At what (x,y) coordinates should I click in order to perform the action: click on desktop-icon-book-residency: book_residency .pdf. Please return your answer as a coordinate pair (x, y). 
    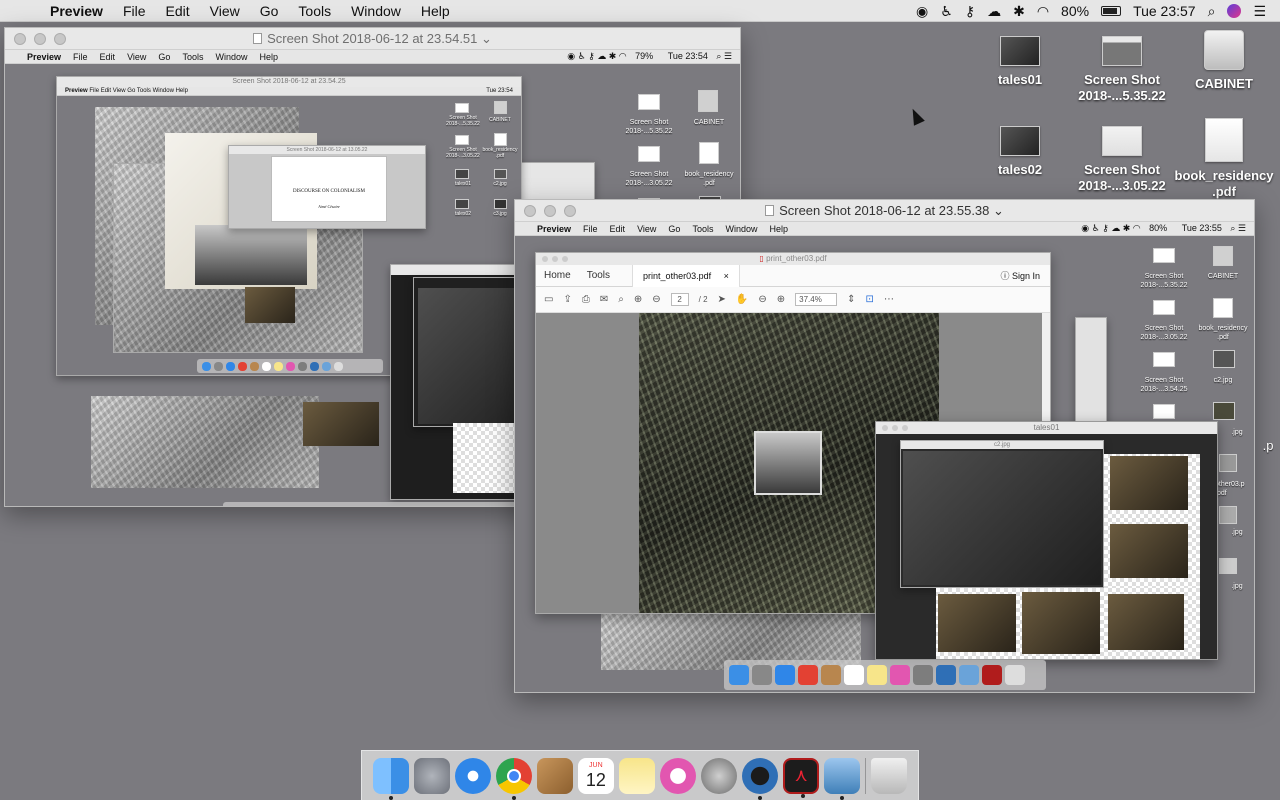
    Looking at the image, I should click on (1224, 159).